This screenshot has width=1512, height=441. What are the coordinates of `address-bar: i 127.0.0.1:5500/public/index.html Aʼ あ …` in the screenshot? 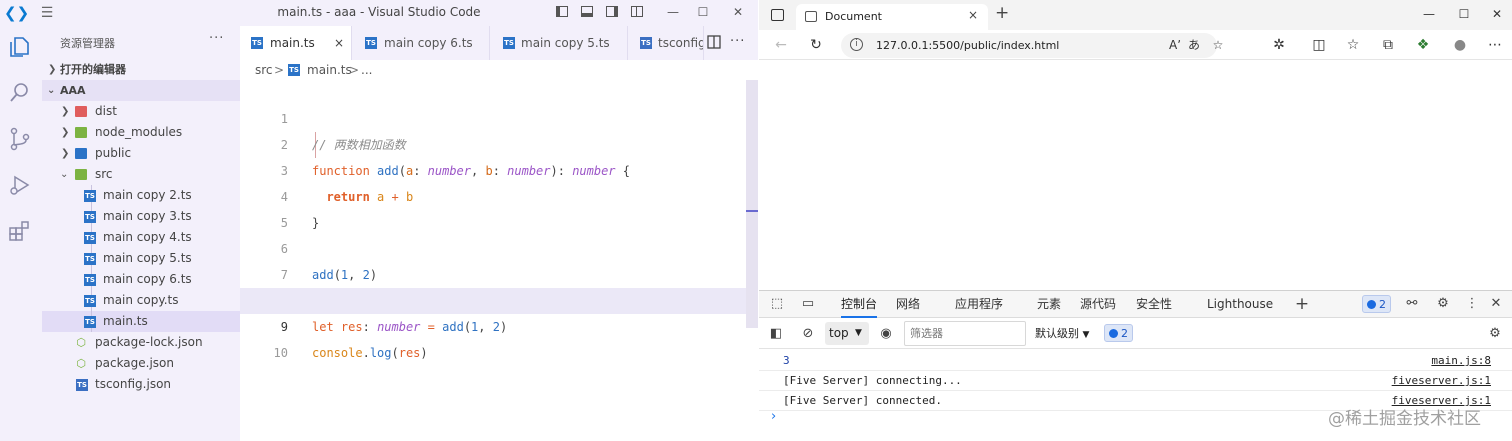 It's located at (1032, 45).